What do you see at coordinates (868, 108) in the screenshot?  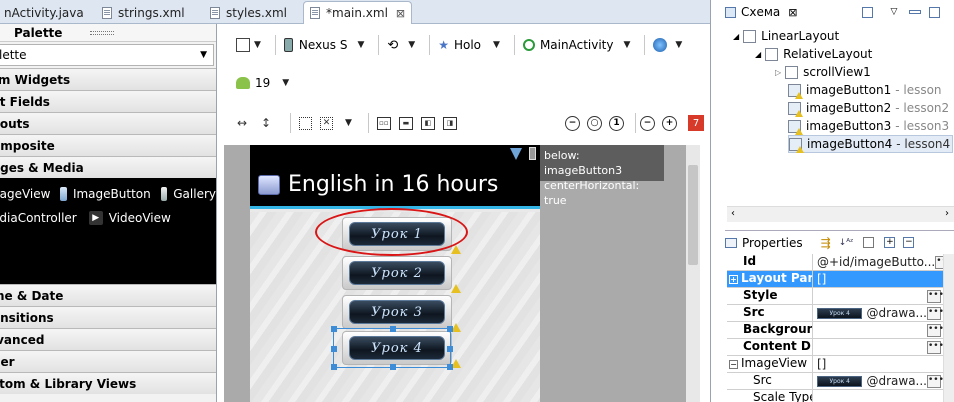 I see `tree-item-imagebutton2: imageButton2 - lesson2` at bounding box center [868, 108].